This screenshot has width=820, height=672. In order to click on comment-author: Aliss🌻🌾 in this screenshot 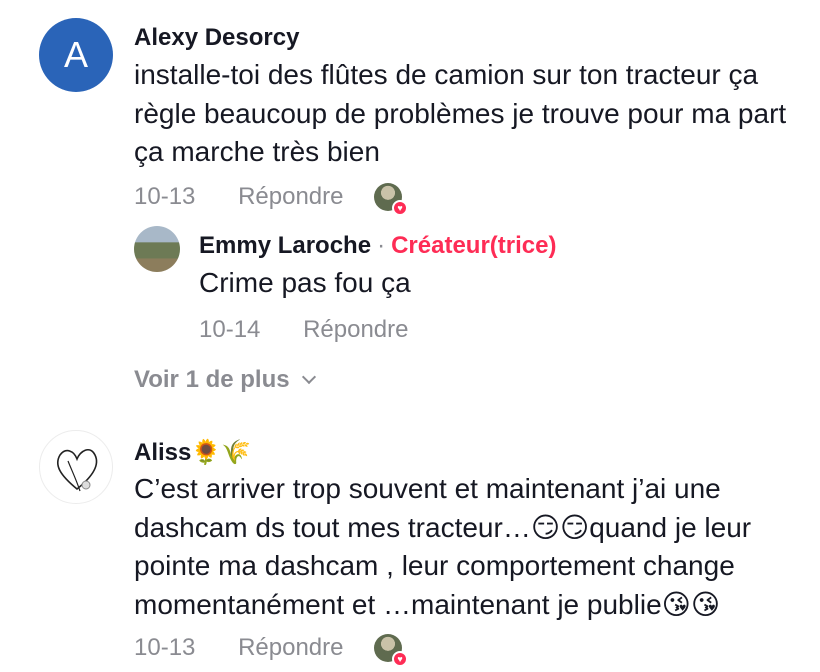, I will do `click(192, 452)`.